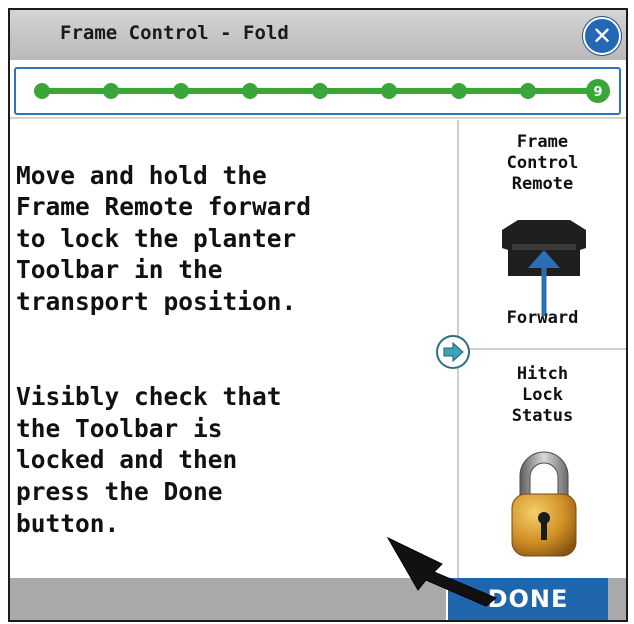 Image resolution: width=634 pixels, height=624 pixels. I want to click on current-step-number: 9, so click(597, 92).